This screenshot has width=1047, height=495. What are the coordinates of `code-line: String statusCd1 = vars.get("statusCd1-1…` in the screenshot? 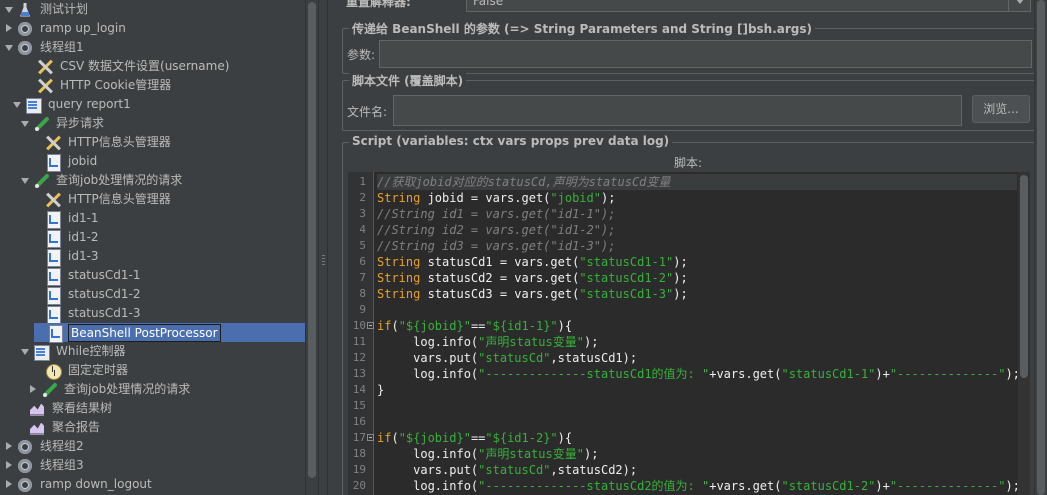 It's located at (532, 262).